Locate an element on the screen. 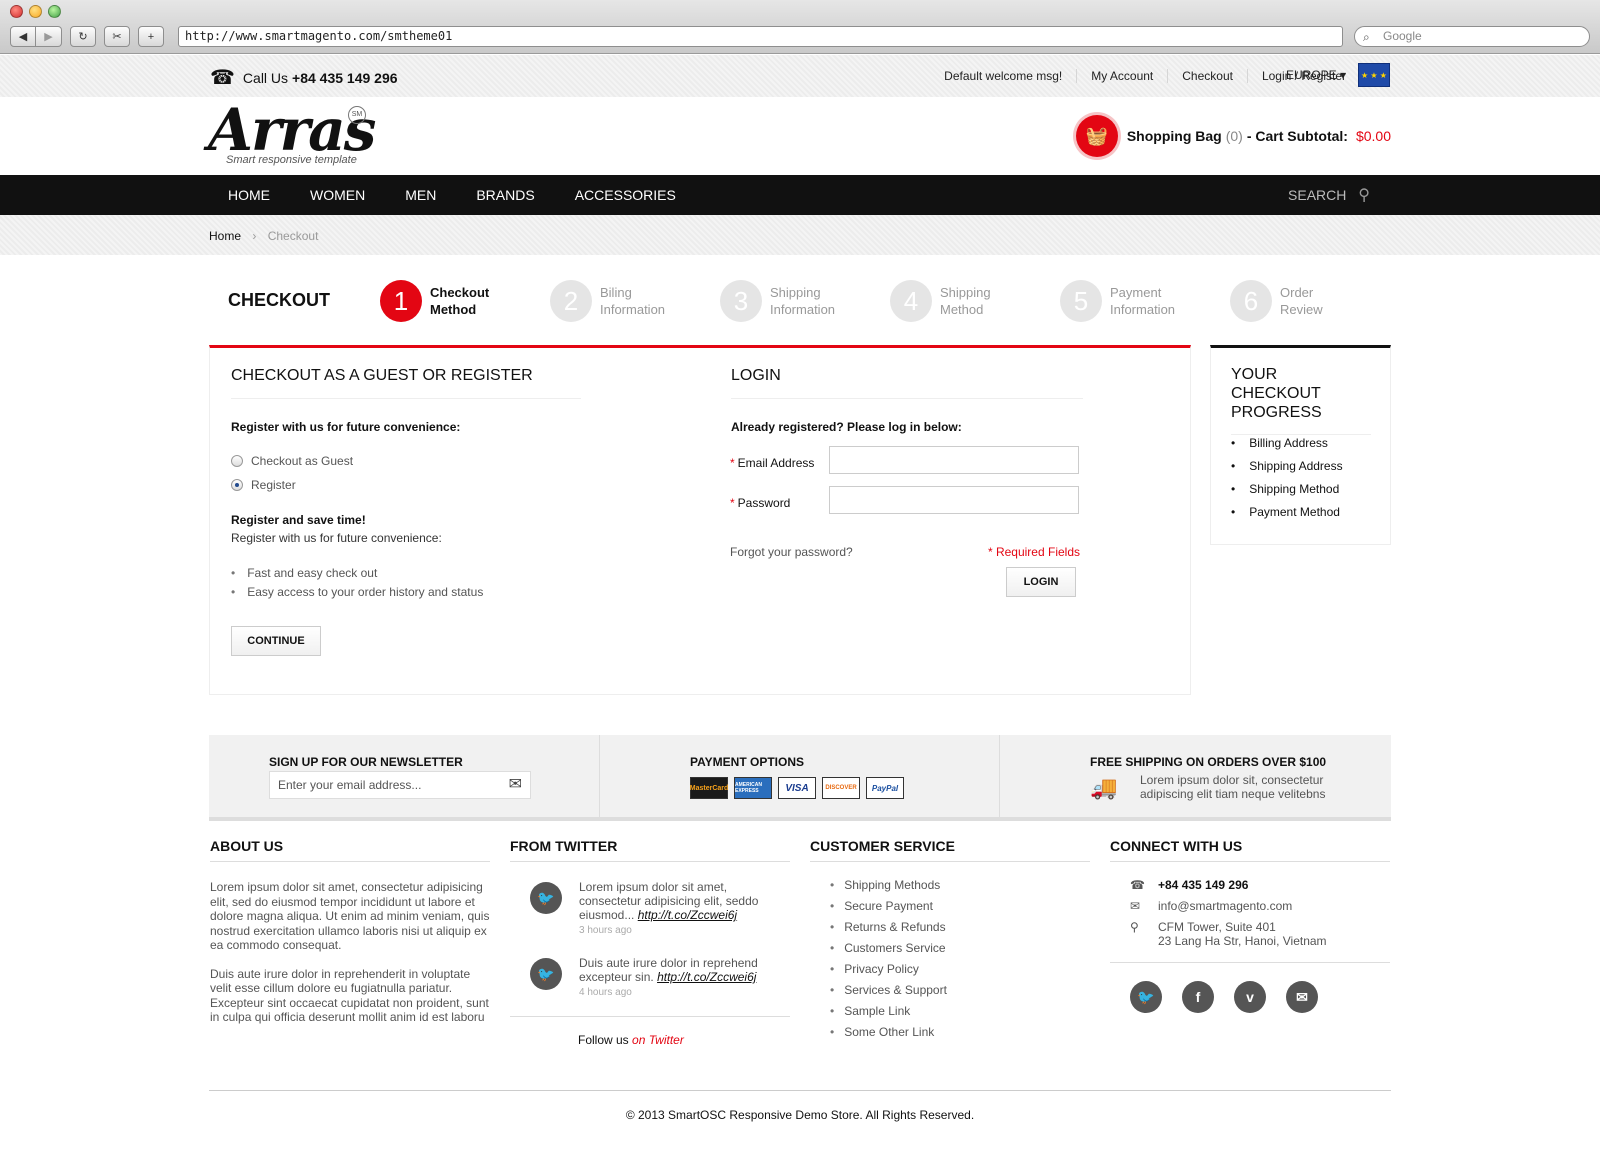 This screenshot has width=1600, height=1150. nav-item-men: MEN is located at coordinates (420, 195).